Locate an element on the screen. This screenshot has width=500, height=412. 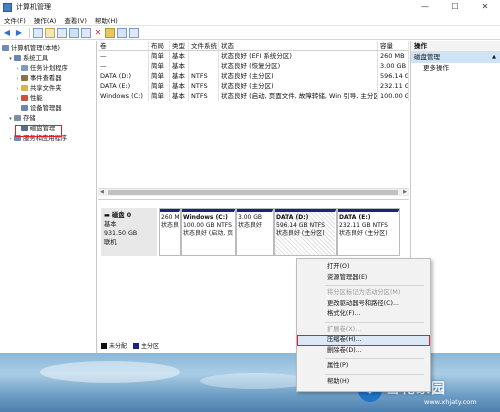
partition-block: 3.00 GB 状态良好 is located at coordinates (255, 232).